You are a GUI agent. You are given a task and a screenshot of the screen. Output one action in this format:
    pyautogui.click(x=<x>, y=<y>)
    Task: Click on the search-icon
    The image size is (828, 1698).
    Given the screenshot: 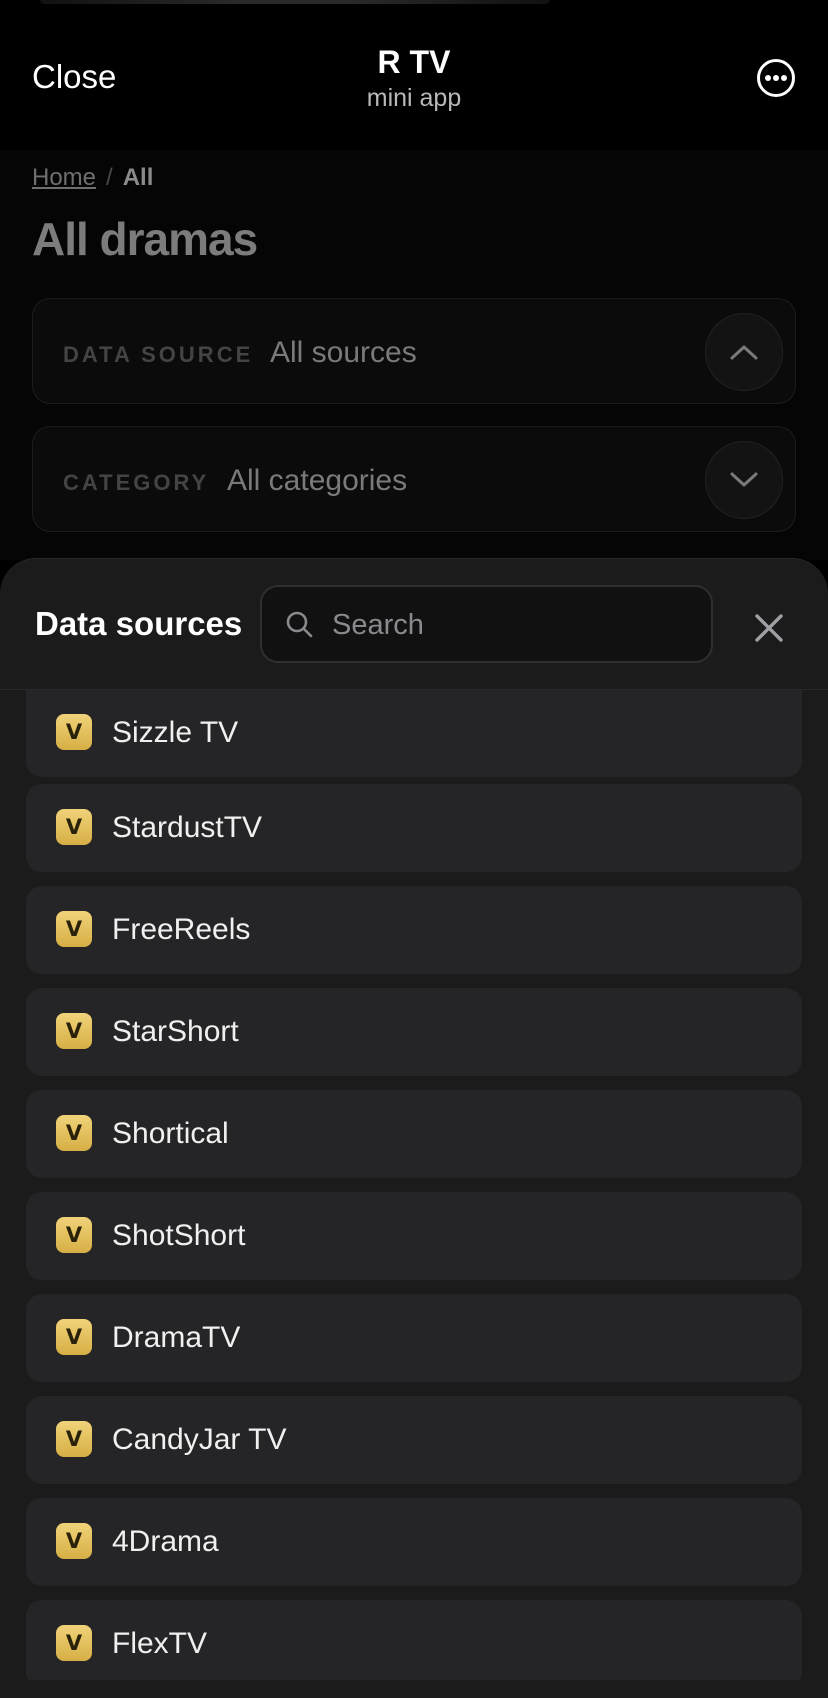 What is the action you would take?
    pyautogui.click(x=299, y=624)
    